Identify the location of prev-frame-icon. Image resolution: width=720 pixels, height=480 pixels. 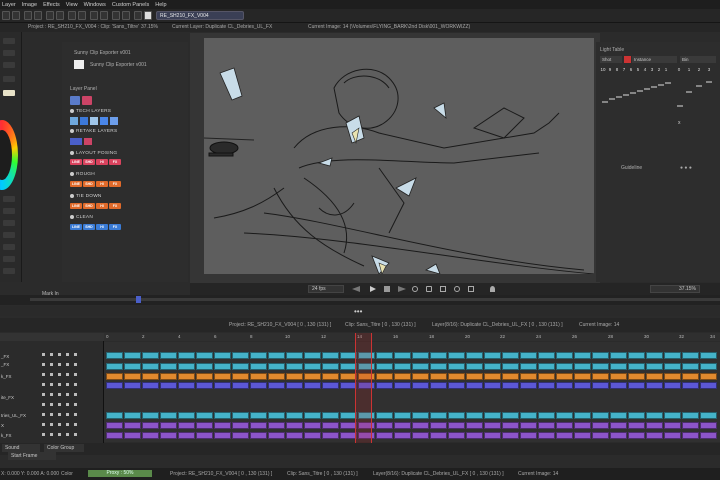
(356, 289).